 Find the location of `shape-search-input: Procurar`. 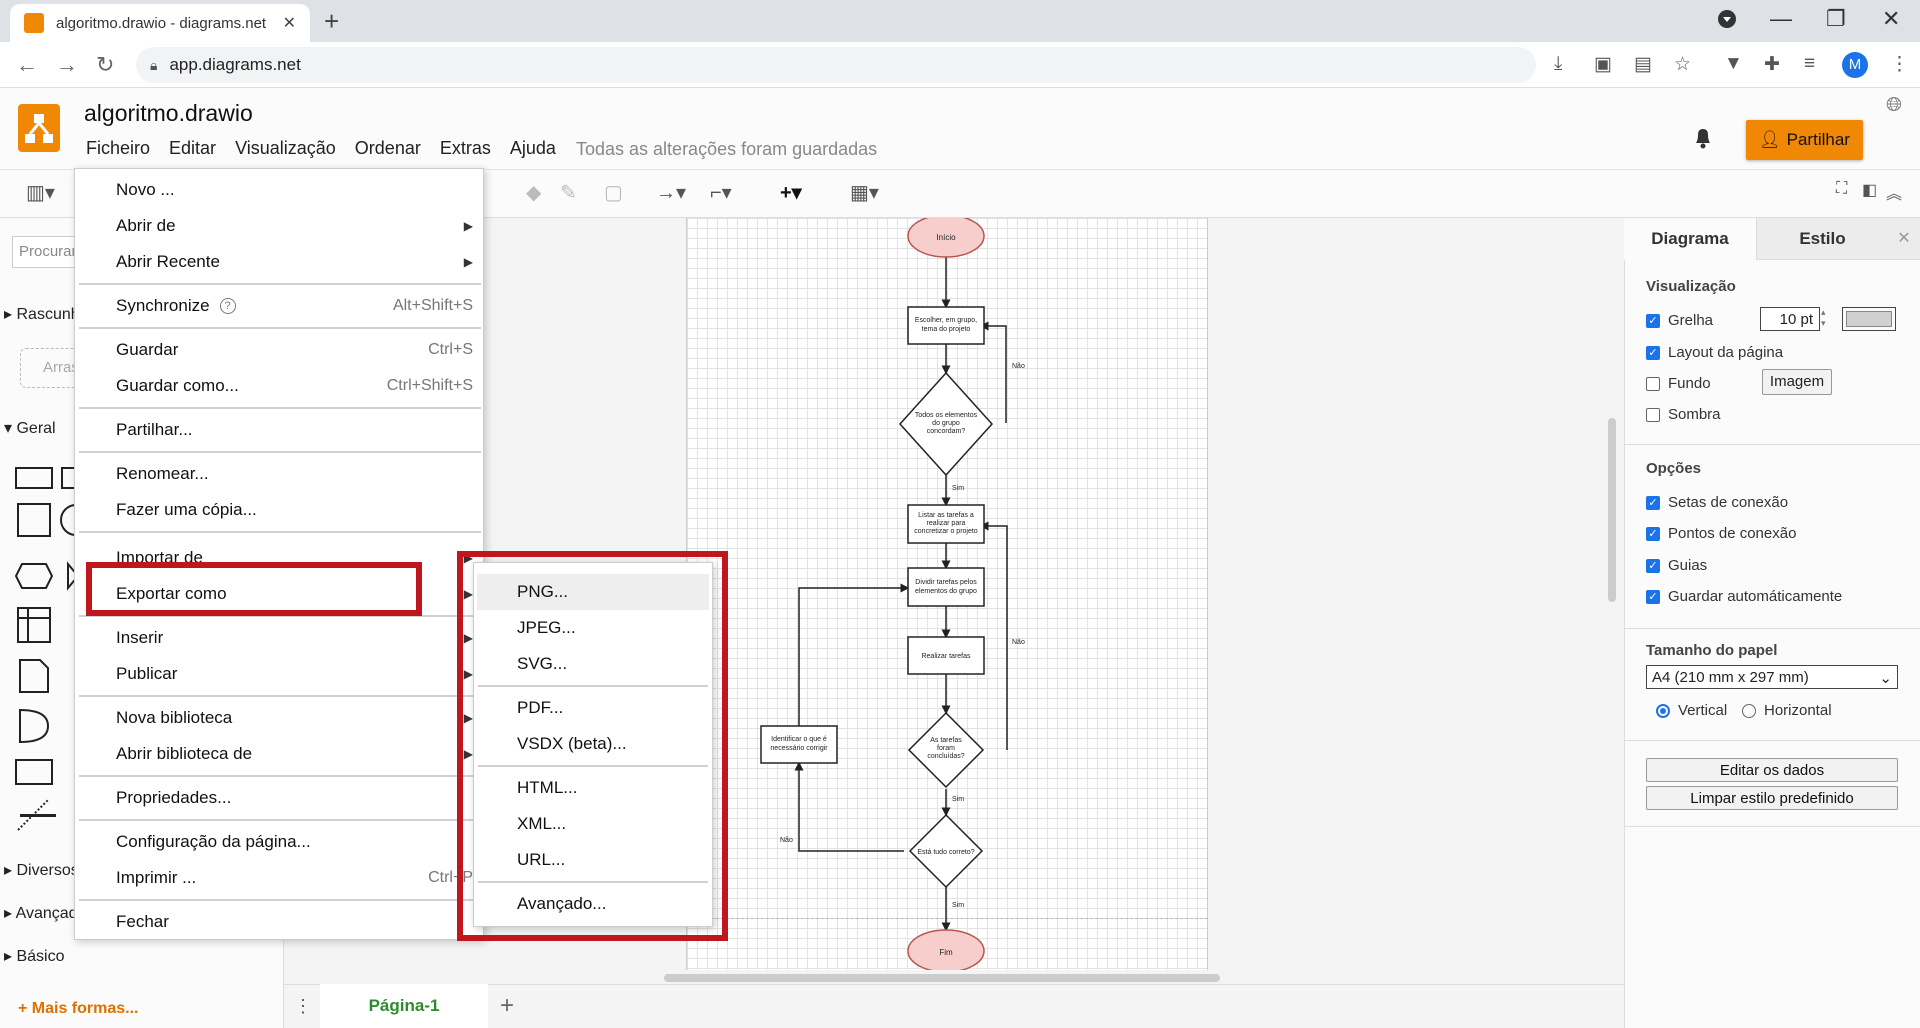

shape-search-input: Procurar is located at coordinates (47, 252).